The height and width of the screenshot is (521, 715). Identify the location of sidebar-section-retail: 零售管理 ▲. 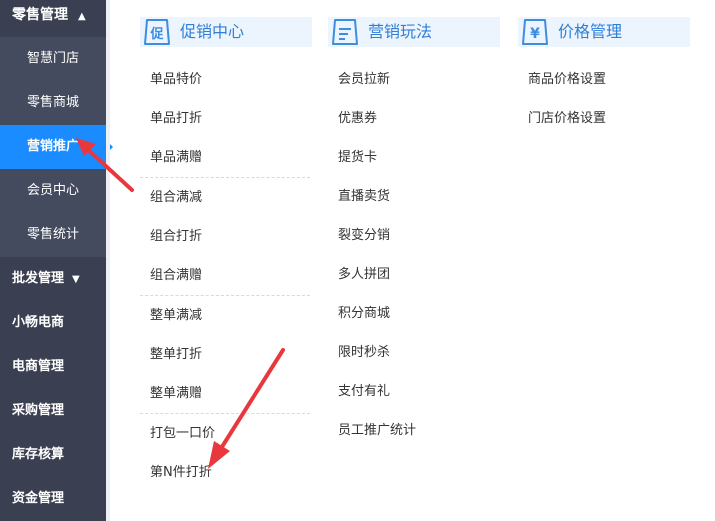
(53, 15).